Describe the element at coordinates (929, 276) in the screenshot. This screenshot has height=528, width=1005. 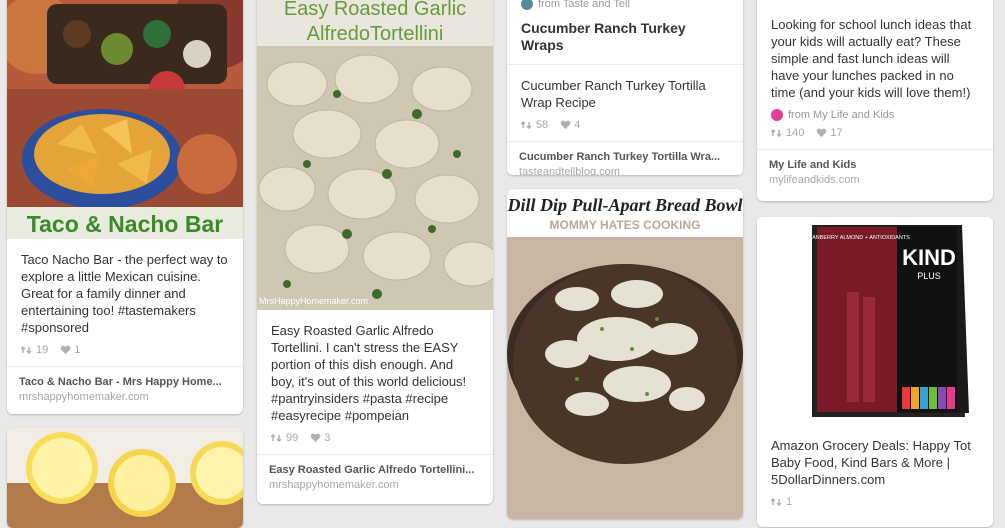
I see `box-plus: PLUS` at that location.